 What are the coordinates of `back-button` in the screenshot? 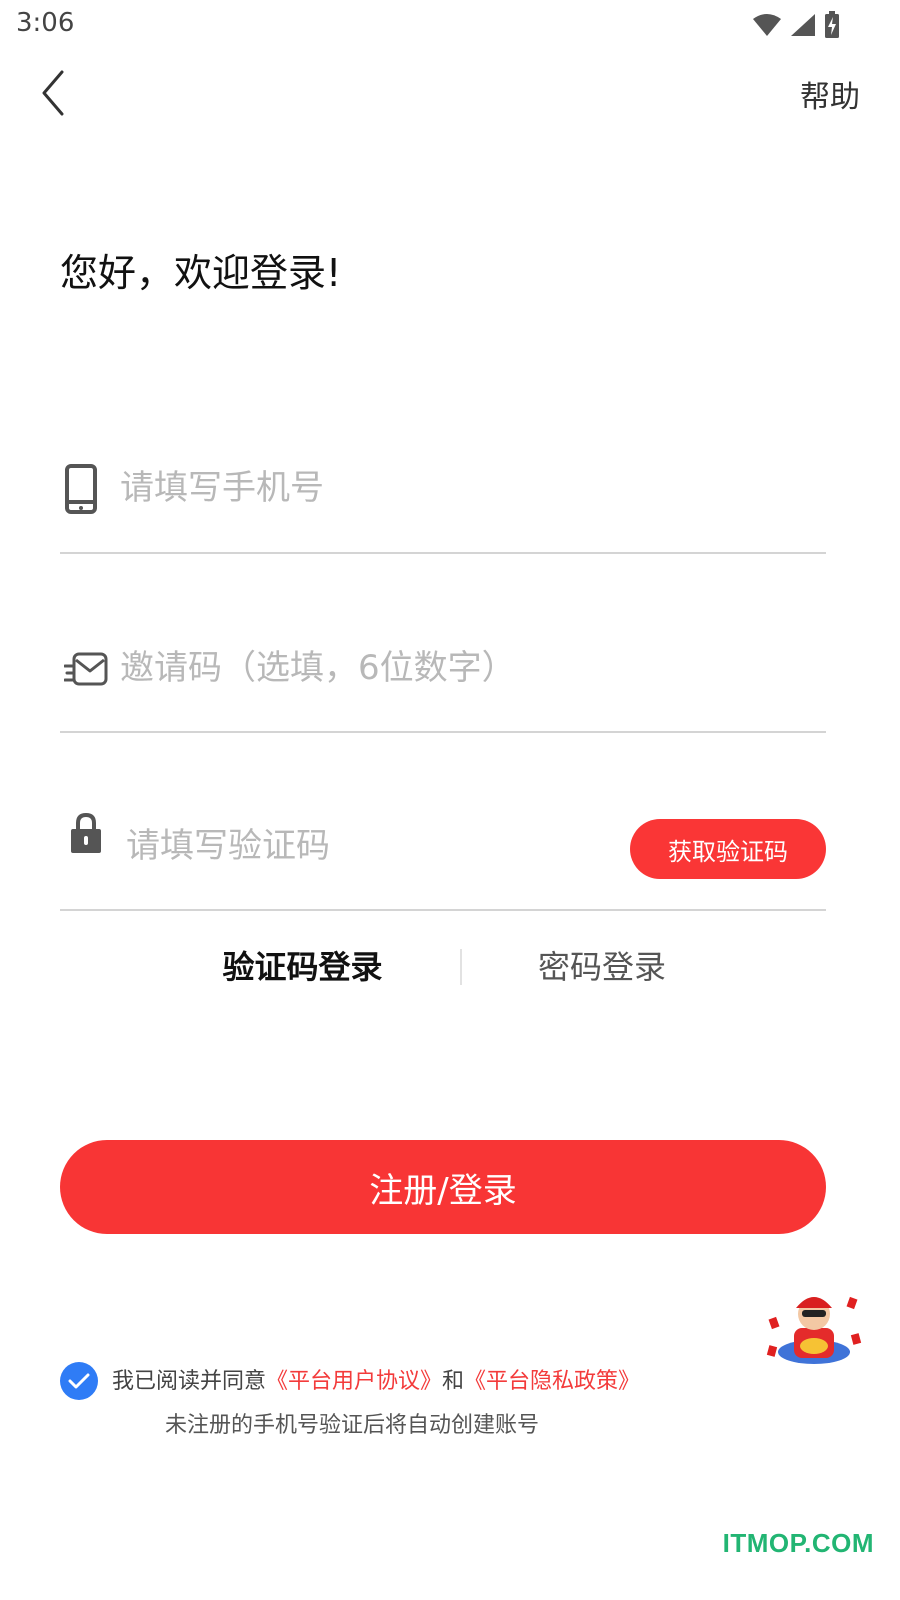 It's located at (56, 91).